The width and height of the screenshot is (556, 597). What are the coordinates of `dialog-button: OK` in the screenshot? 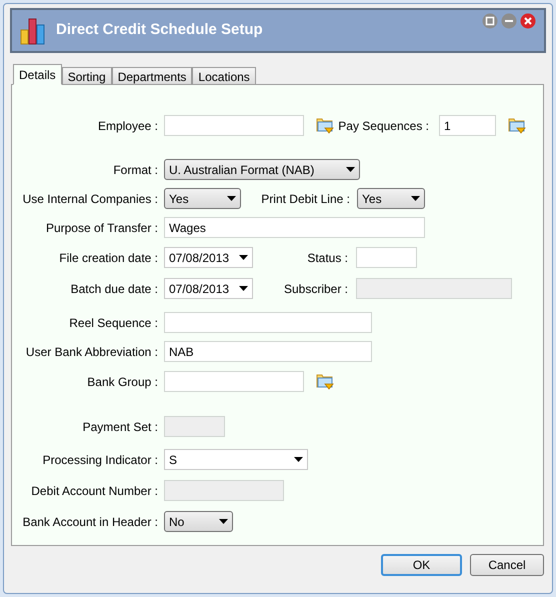 It's located at (421, 565).